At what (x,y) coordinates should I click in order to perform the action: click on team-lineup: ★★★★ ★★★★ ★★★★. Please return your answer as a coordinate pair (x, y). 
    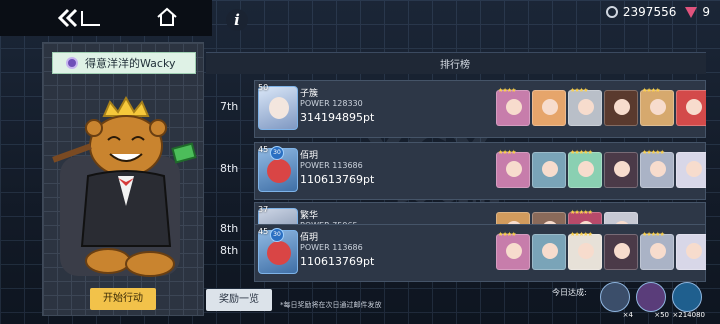
    Looking at the image, I should click on (601, 106).